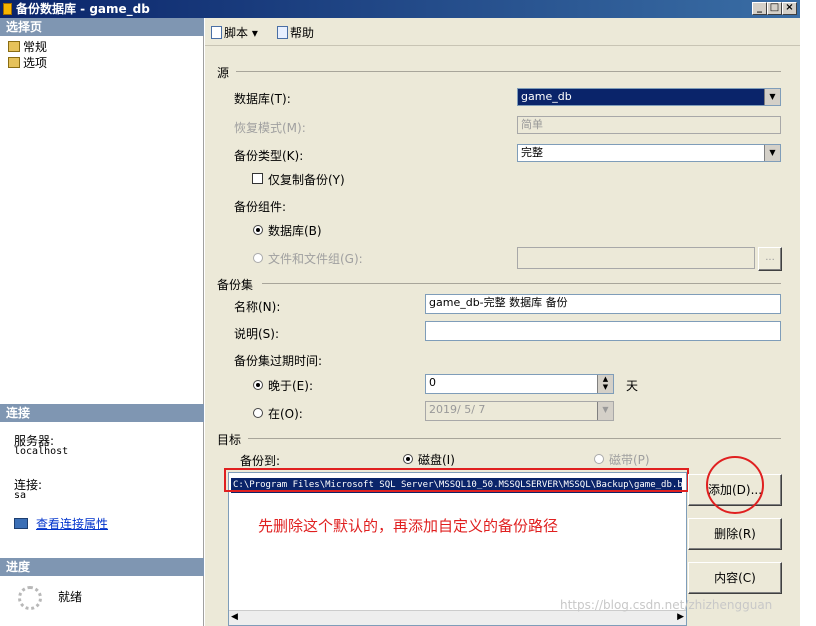 The height and width of the screenshot is (626, 816). Describe the element at coordinates (269, 156) in the screenshot. I see `backup-type-label: 备份类型(K):` at that location.